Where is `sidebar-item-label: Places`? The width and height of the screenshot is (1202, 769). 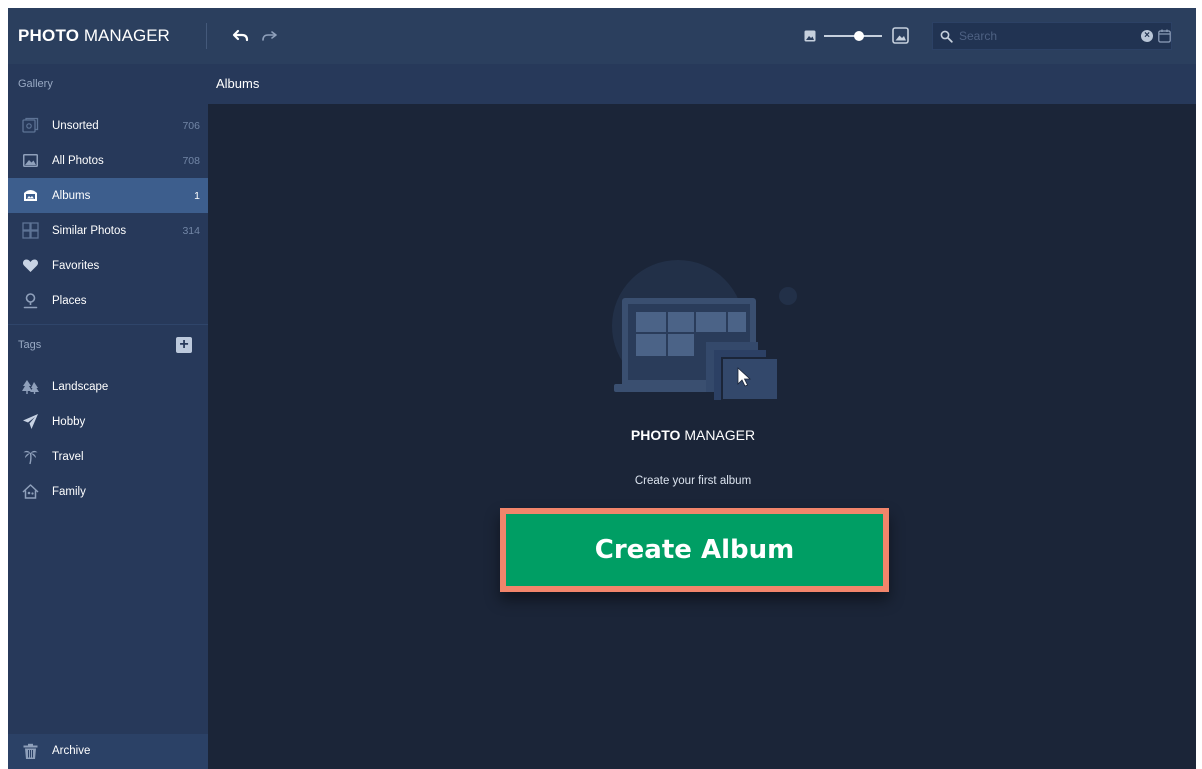
sidebar-item-label: Places is located at coordinates (69, 300).